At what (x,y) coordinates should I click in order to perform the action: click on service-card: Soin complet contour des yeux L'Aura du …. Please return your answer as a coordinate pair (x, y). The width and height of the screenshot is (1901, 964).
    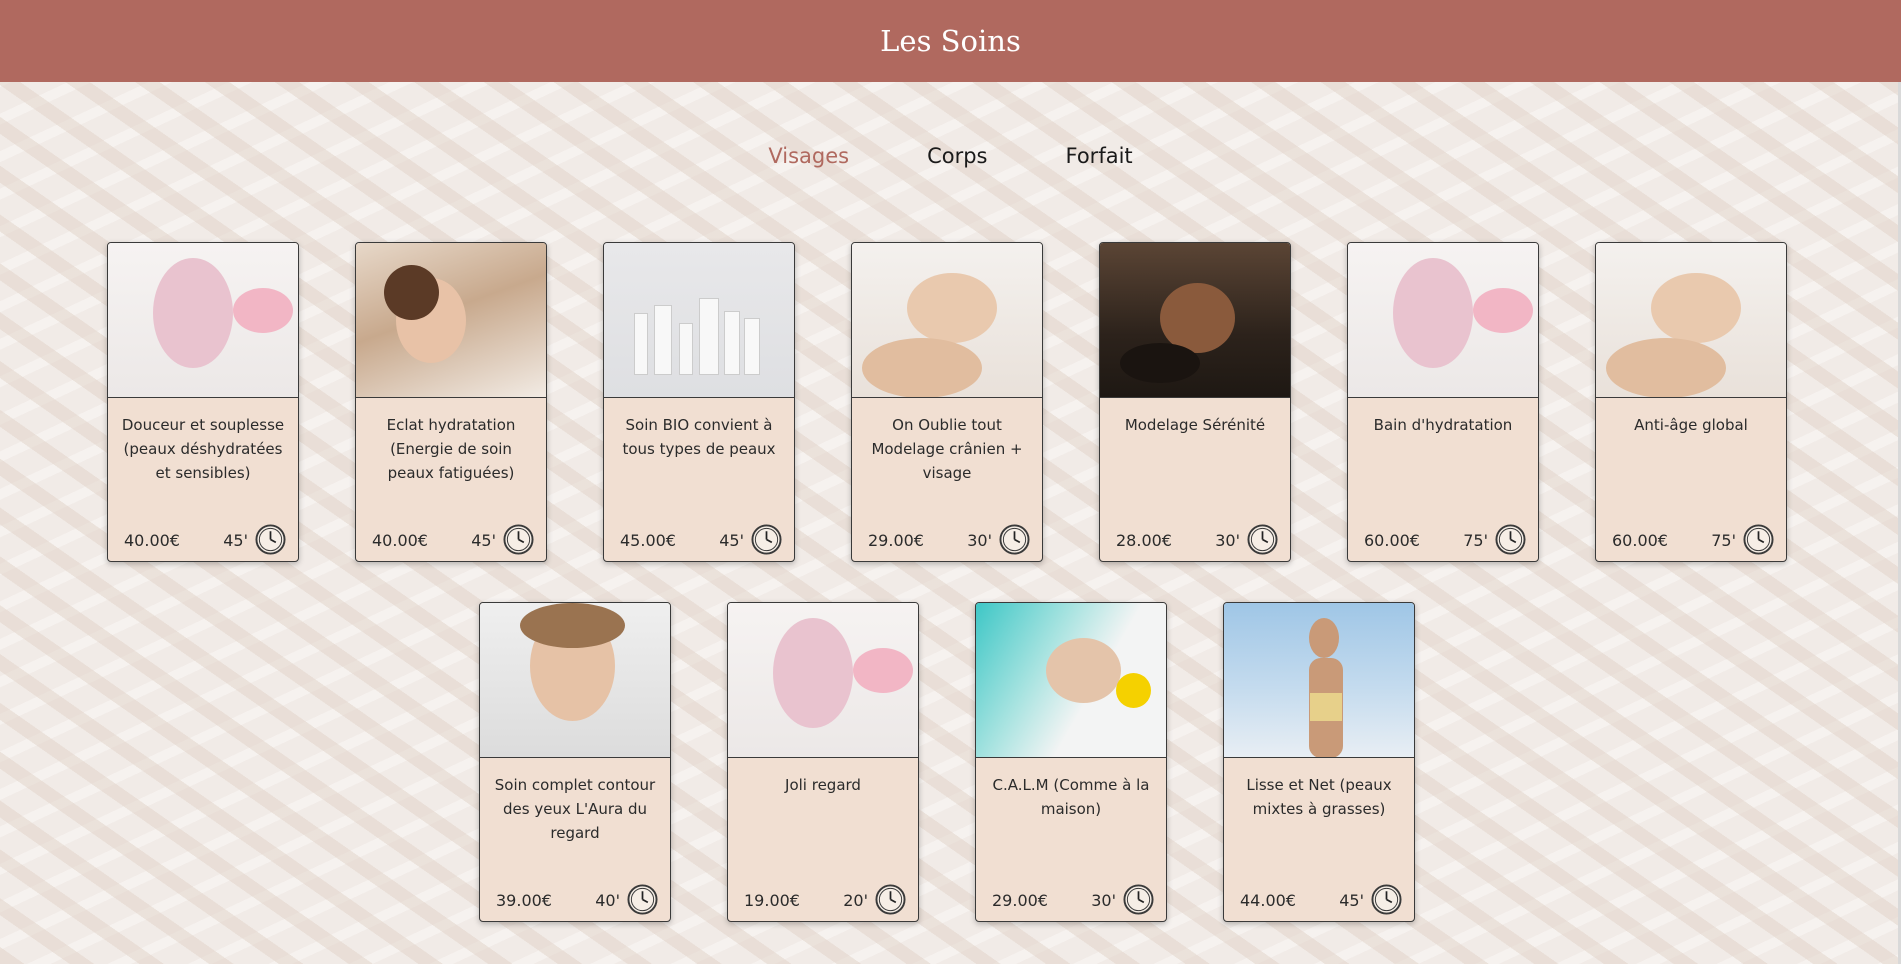
    Looking at the image, I should click on (575, 762).